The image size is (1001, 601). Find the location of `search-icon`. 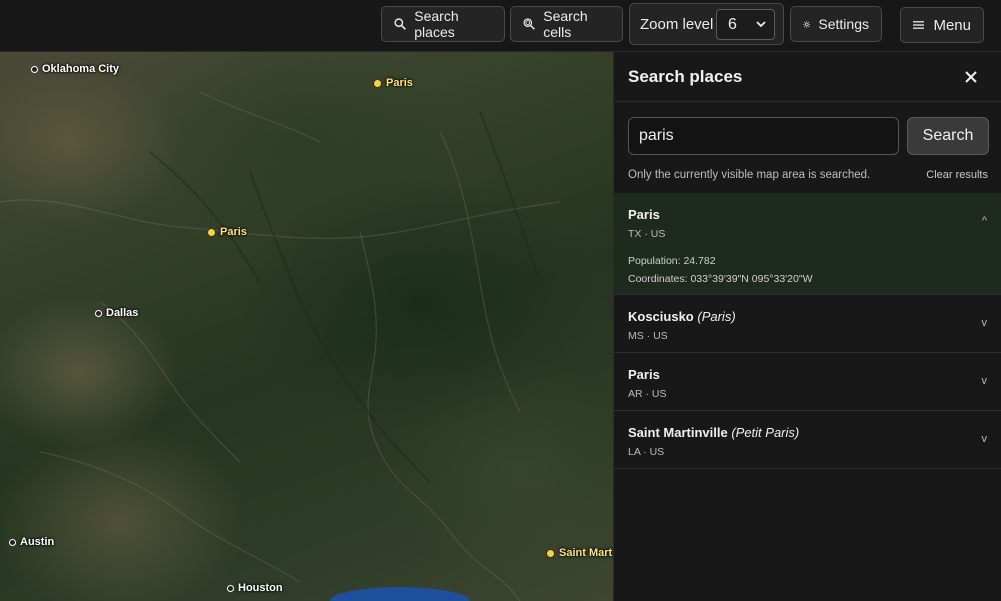

search-icon is located at coordinates (400, 24).